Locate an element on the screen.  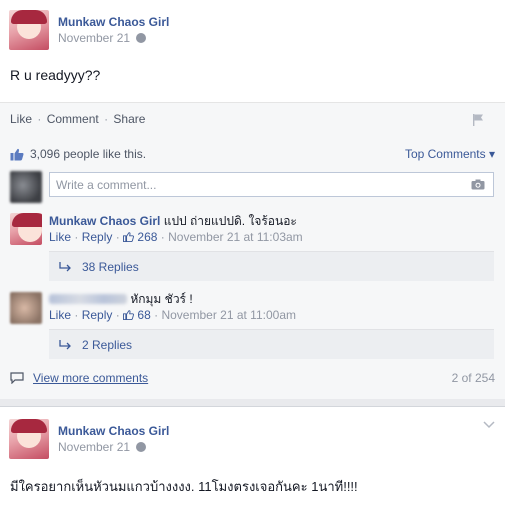
likes-count-text: 3,096 people like this. is located at coordinates (88, 154).